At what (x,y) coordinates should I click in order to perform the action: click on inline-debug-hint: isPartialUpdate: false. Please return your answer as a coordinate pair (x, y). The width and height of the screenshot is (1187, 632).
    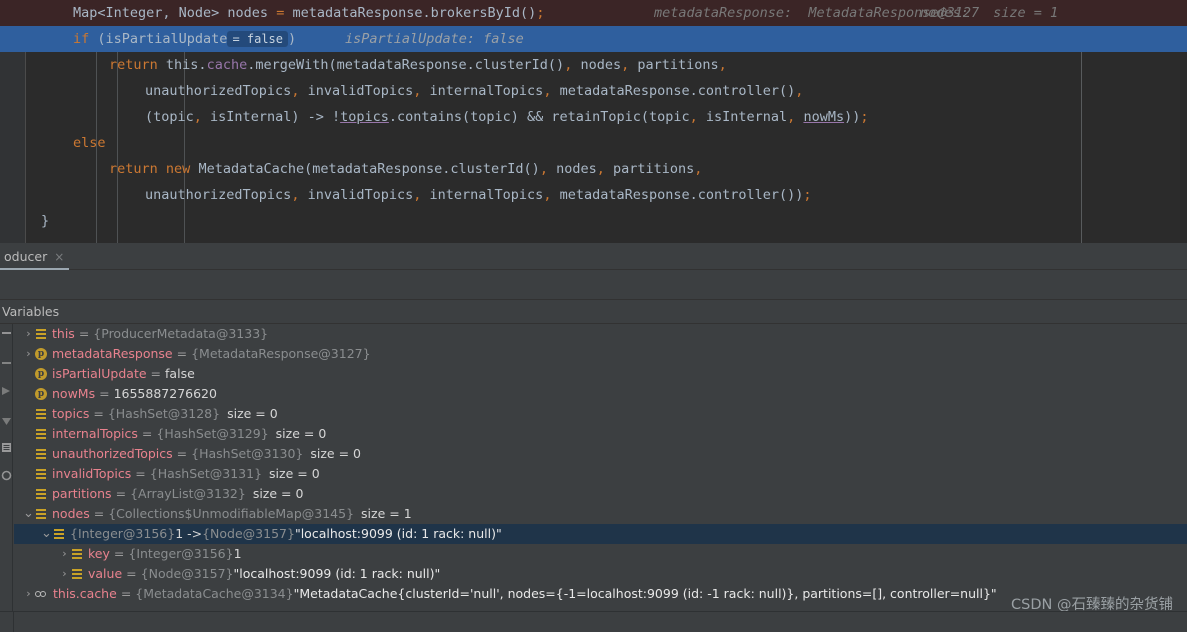
    Looking at the image, I should click on (434, 39).